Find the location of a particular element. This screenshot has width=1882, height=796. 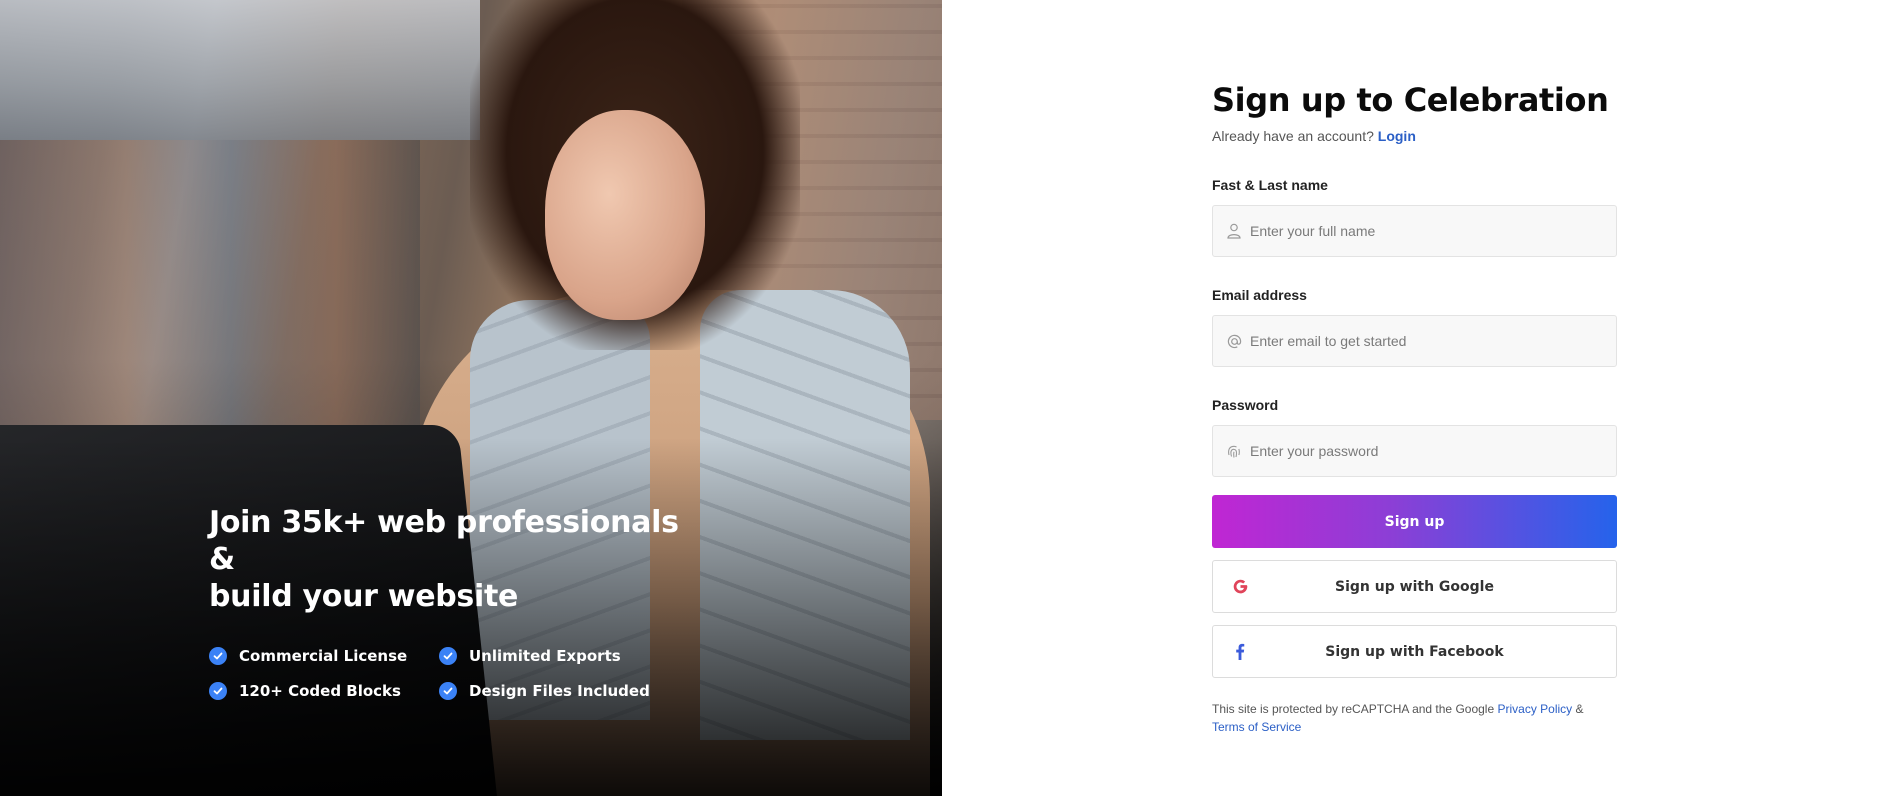

page-title: Sign up to Celebration is located at coordinates (1410, 100).